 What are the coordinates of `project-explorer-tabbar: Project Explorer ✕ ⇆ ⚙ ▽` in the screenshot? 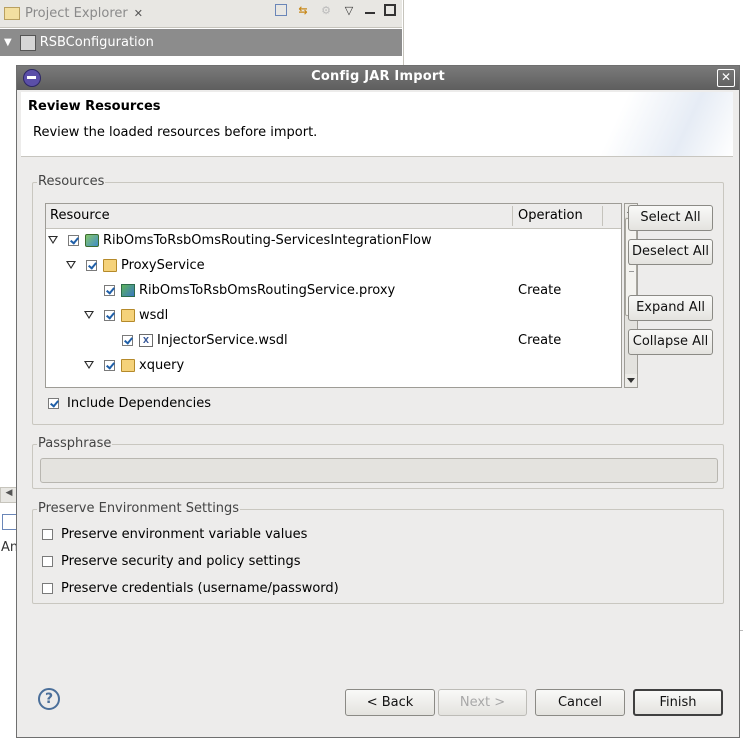 It's located at (201, 14).